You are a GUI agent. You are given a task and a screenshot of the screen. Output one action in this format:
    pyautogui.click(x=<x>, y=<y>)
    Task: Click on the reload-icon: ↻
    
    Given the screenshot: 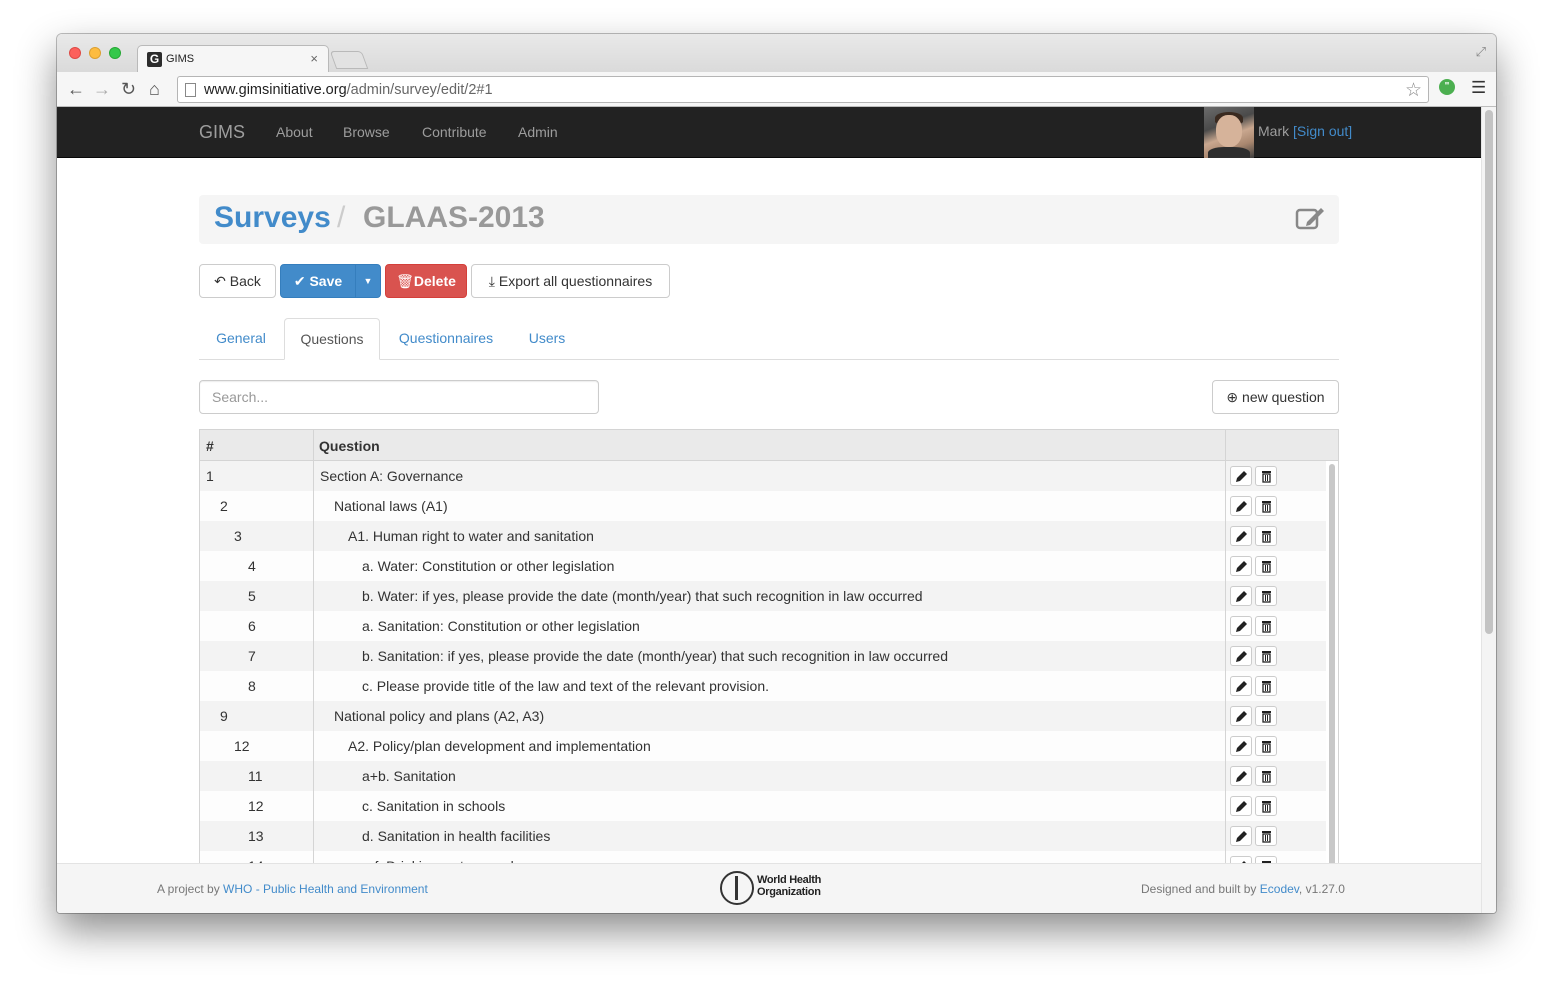 What is the action you would take?
    pyautogui.click(x=128, y=89)
    